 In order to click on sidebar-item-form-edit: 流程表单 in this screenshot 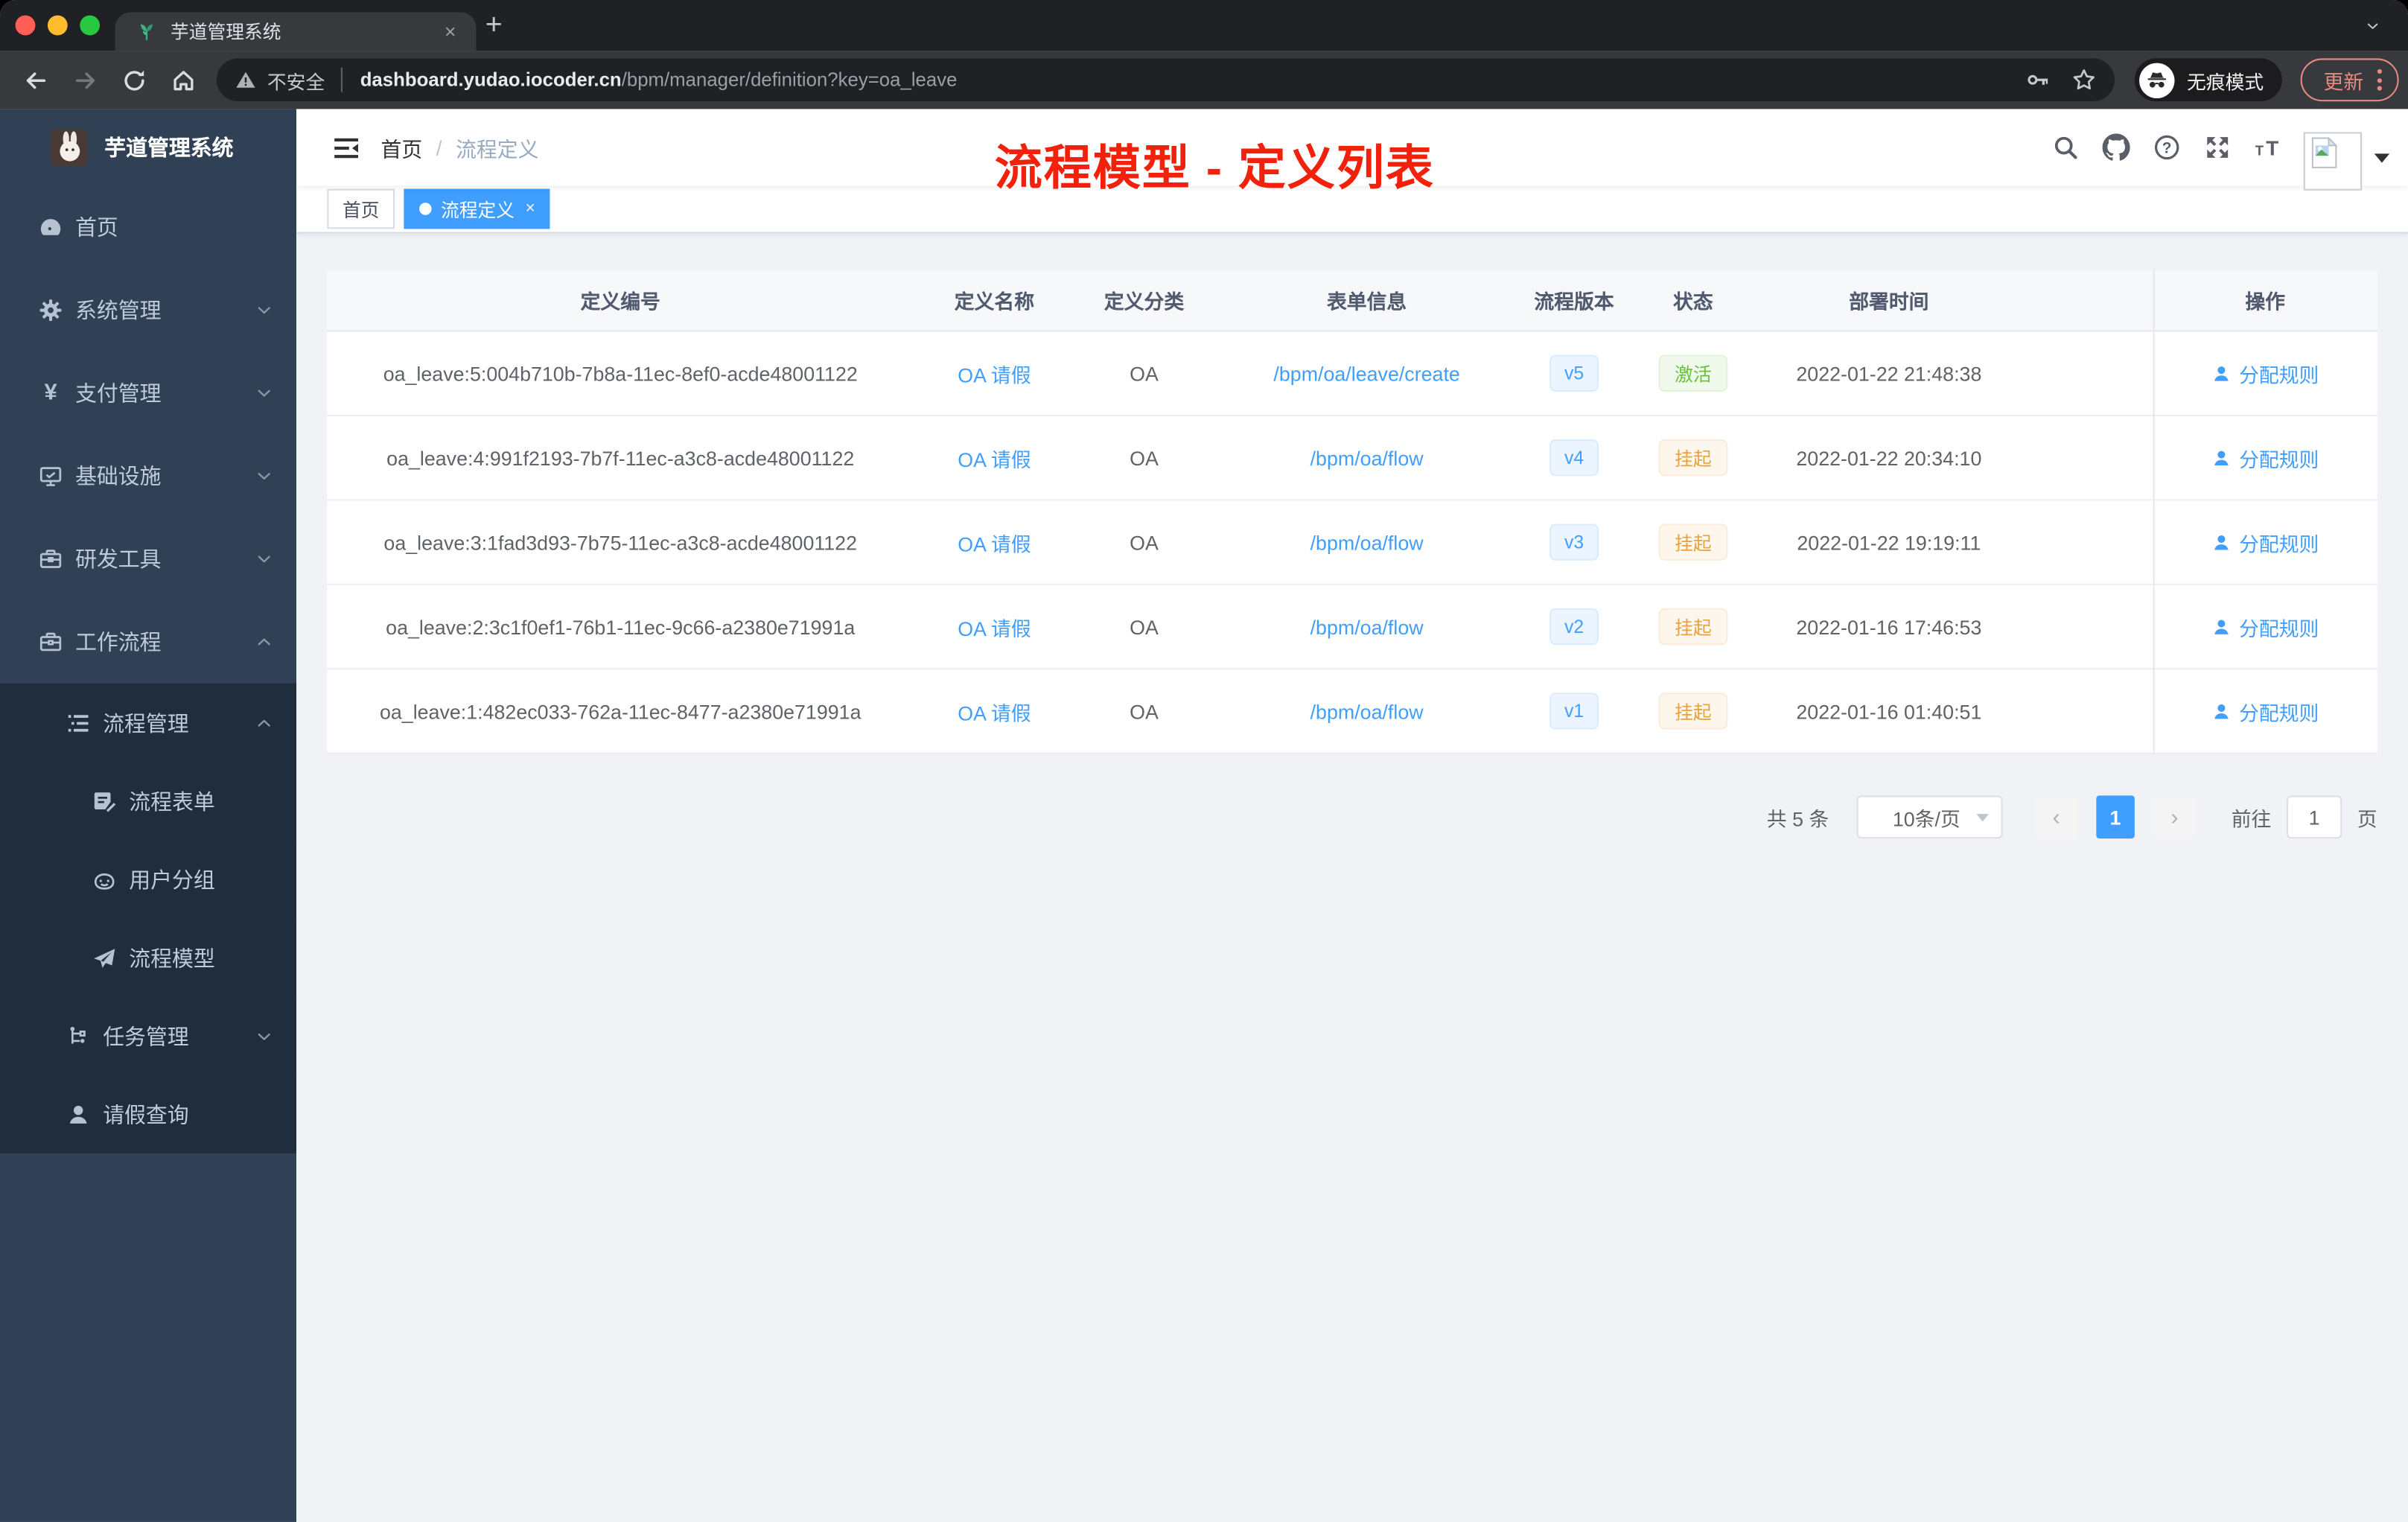, I will do `click(148, 801)`.